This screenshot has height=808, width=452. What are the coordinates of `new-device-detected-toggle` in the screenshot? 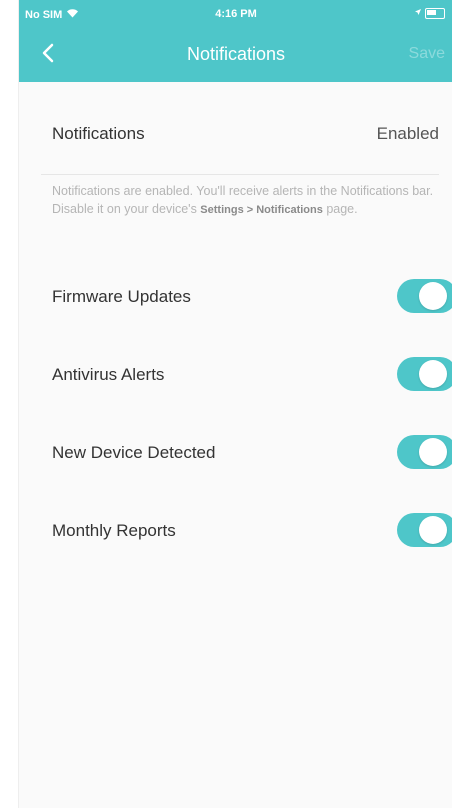 It's located at (424, 452).